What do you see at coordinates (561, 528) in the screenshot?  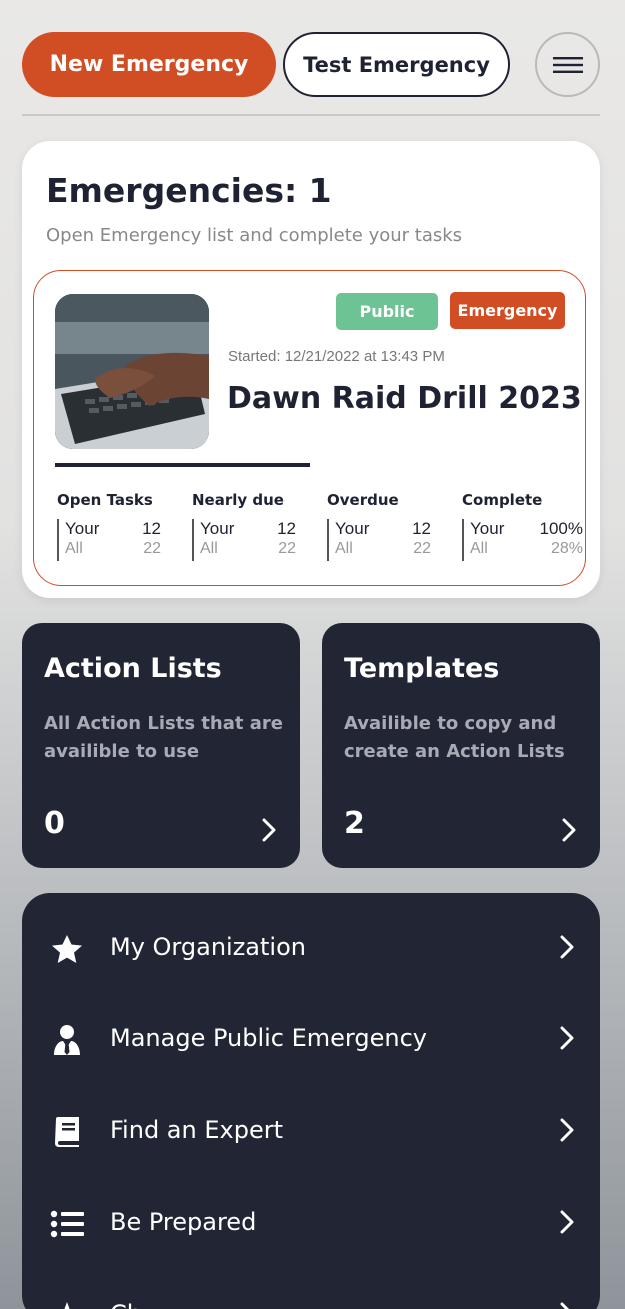 I see `stat-your-value: 100%` at bounding box center [561, 528].